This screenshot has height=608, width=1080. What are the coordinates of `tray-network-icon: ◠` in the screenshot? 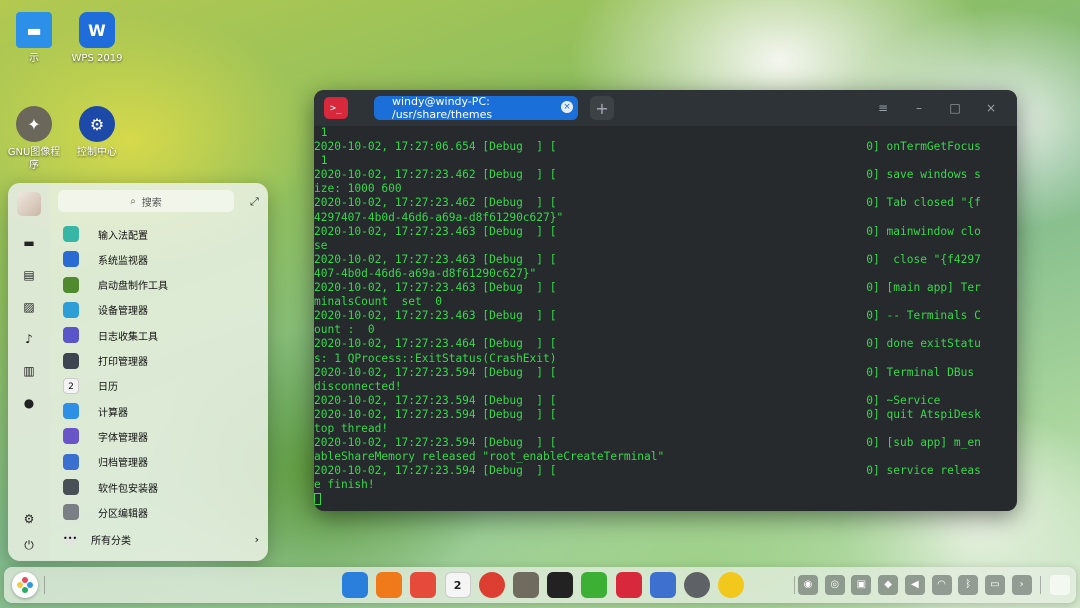 It's located at (941, 585).